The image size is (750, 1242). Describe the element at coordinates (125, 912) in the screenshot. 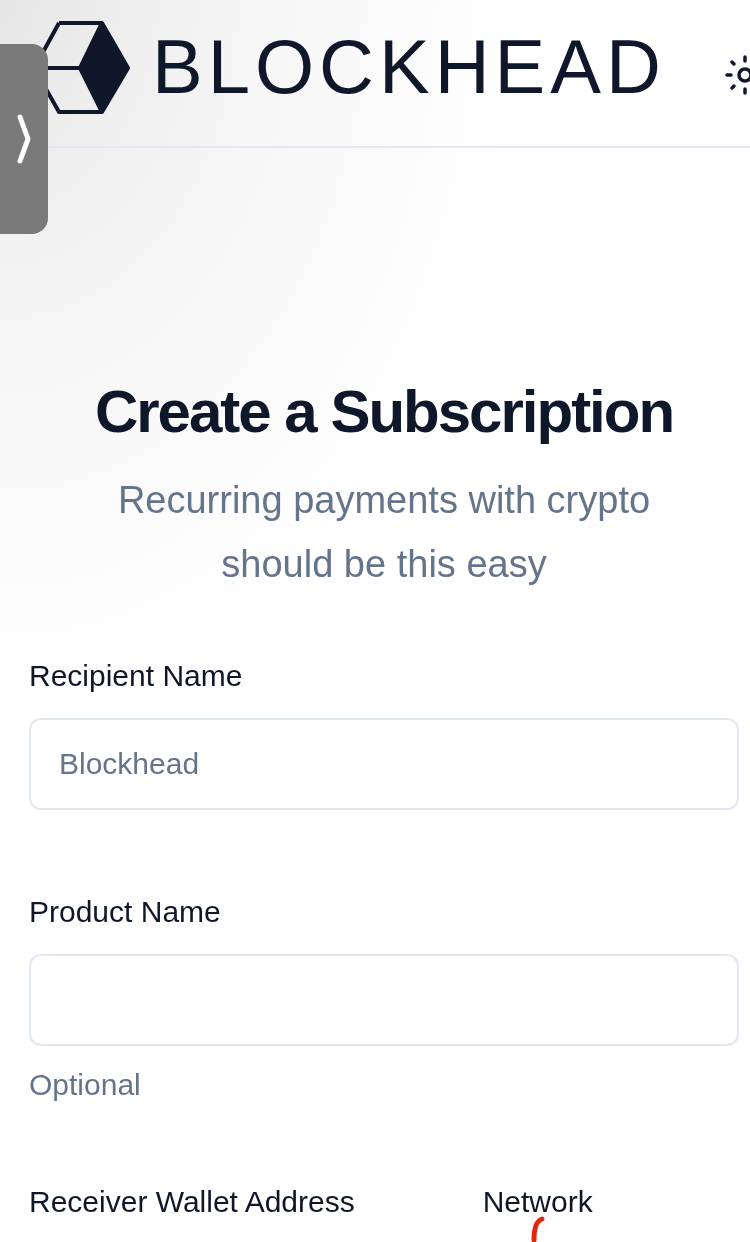

I see `field-label: Product Name` at that location.